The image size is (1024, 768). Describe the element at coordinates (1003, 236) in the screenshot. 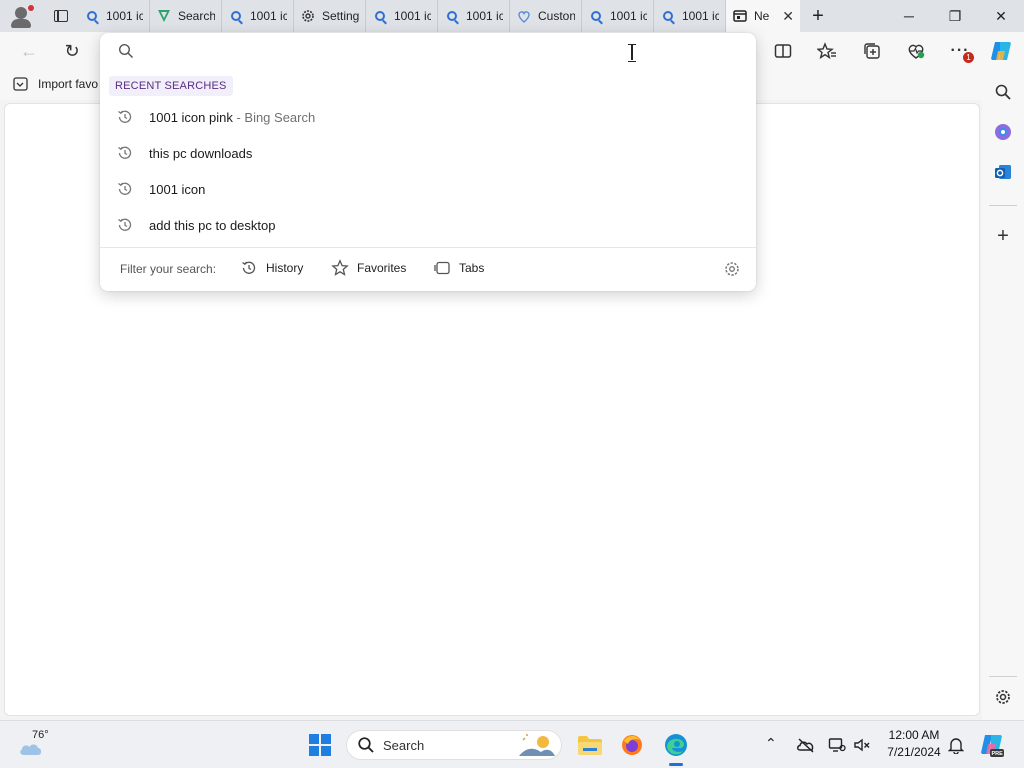

I see `sidebar-add-button: +` at that location.